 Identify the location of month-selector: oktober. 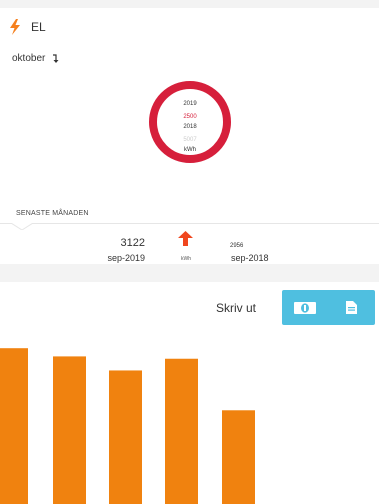
(36, 58).